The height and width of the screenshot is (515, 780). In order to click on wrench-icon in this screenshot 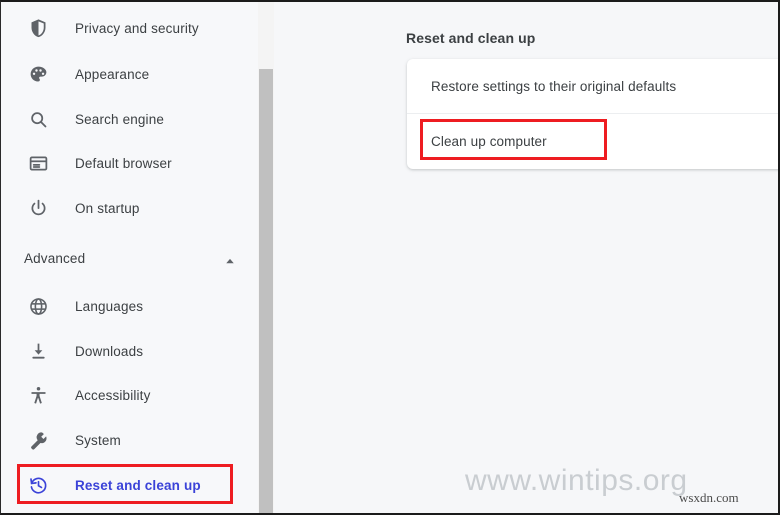, I will do `click(38, 440)`.